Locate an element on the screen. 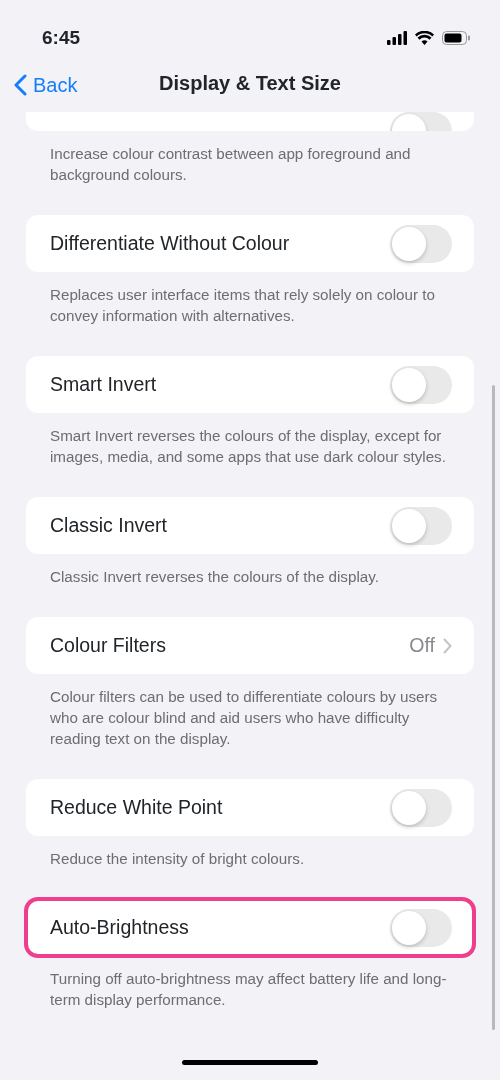 This screenshot has width=500, height=1080. caption-text: Colour filters can be used to differentiate colours by users who are colour blind and aid users who have difficulty reading text on the display. is located at coordinates (244, 718).